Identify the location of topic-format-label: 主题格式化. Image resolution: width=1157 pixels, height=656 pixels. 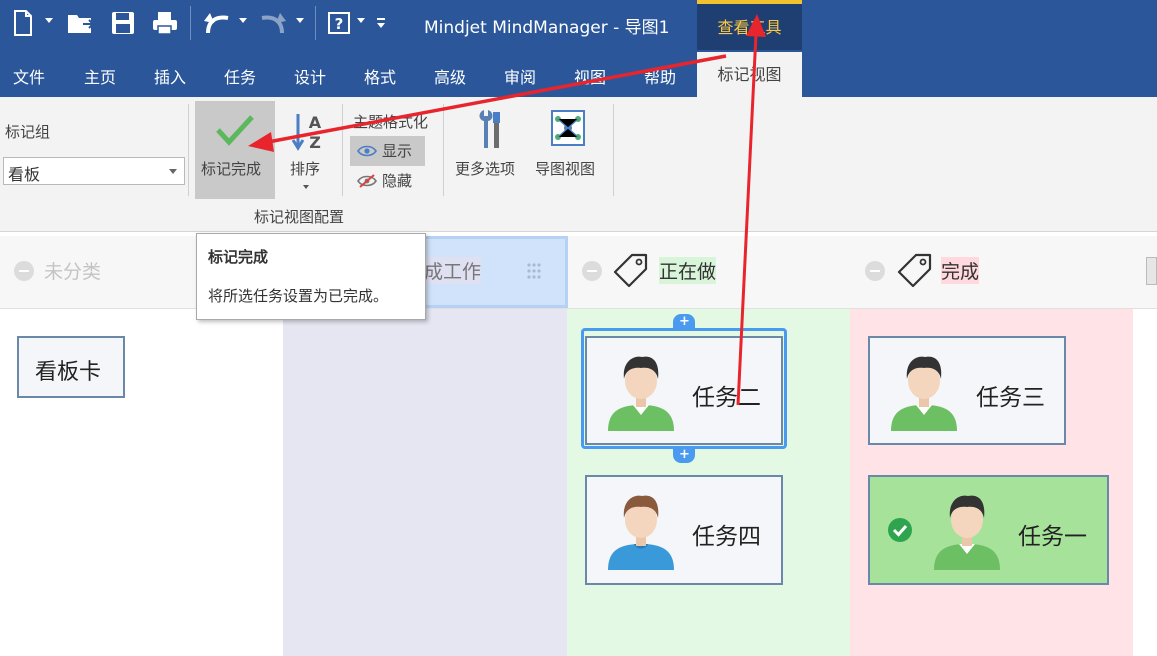
(391, 122).